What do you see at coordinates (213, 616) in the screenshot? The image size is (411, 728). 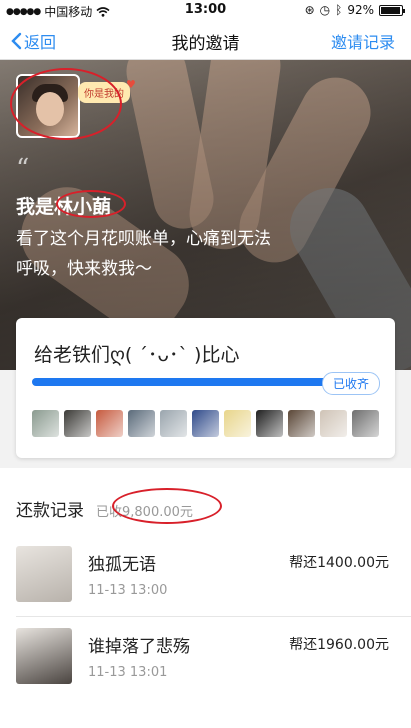 I see `divider` at bounding box center [213, 616].